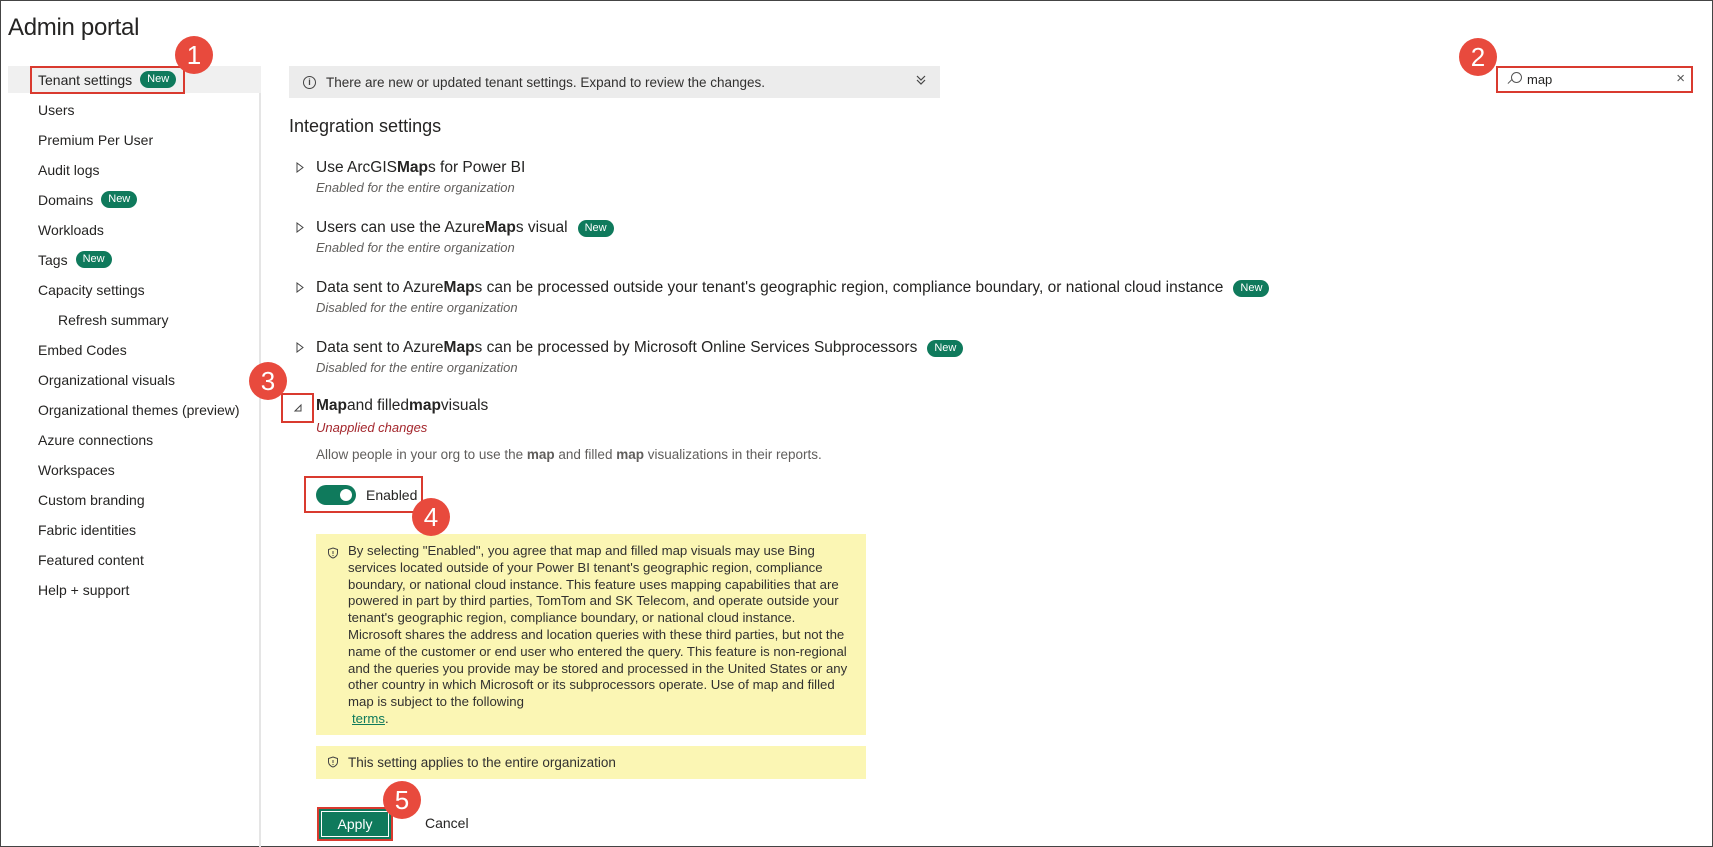  I want to click on sidebar-item: Fabric identities, so click(134, 529).